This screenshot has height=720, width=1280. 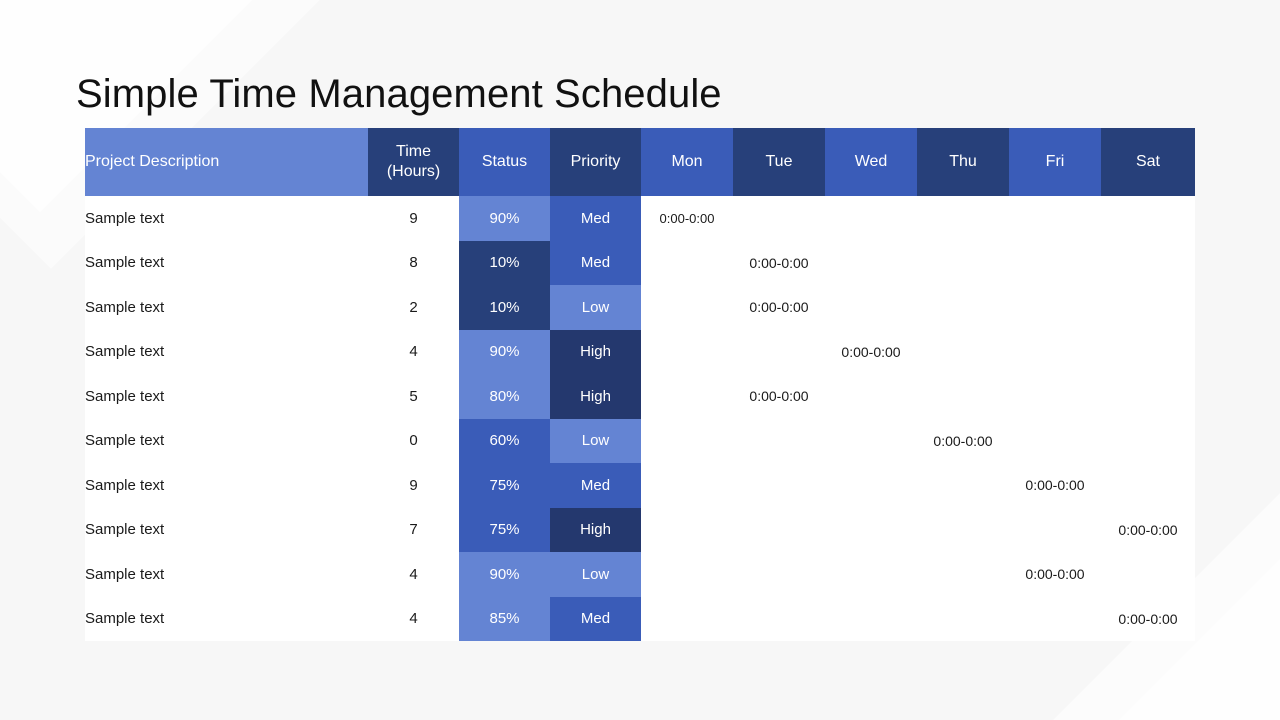 What do you see at coordinates (1148, 162) in the screenshot?
I see `column-header-sat: Sat` at bounding box center [1148, 162].